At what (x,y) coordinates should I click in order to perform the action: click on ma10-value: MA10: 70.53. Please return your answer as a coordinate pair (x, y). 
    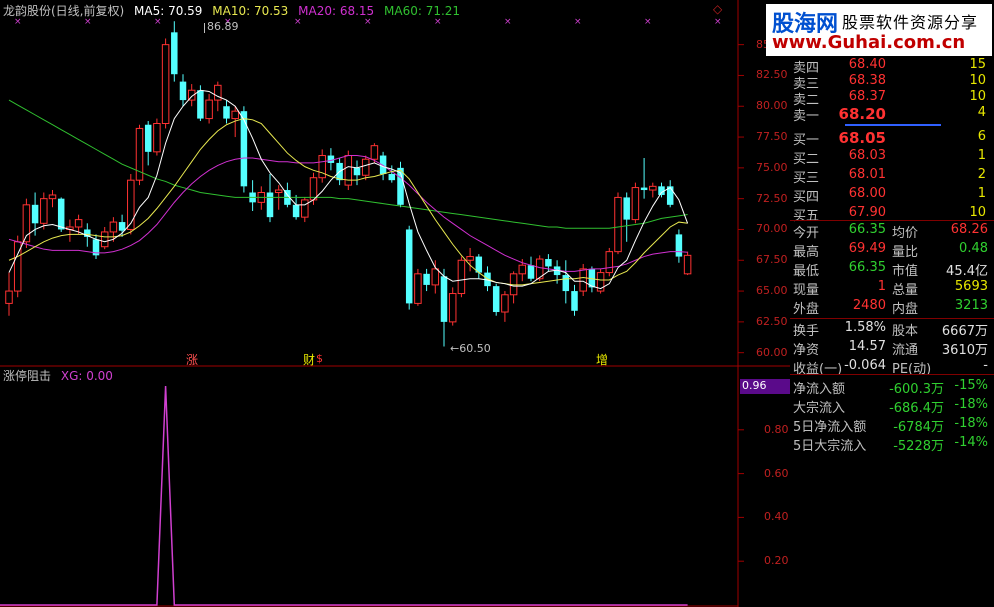
    Looking at the image, I should click on (250, 11).